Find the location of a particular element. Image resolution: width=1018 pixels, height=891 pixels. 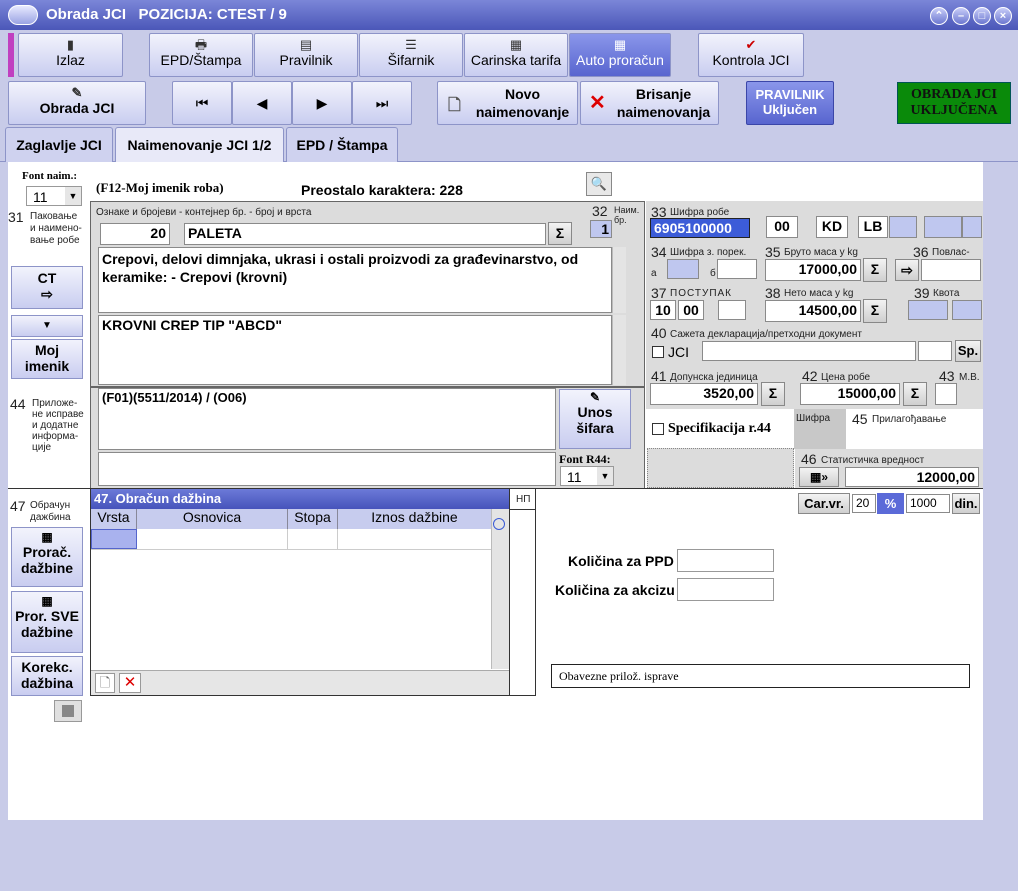

commodity-code-c-field: KD is located at coordinates (832, 227).